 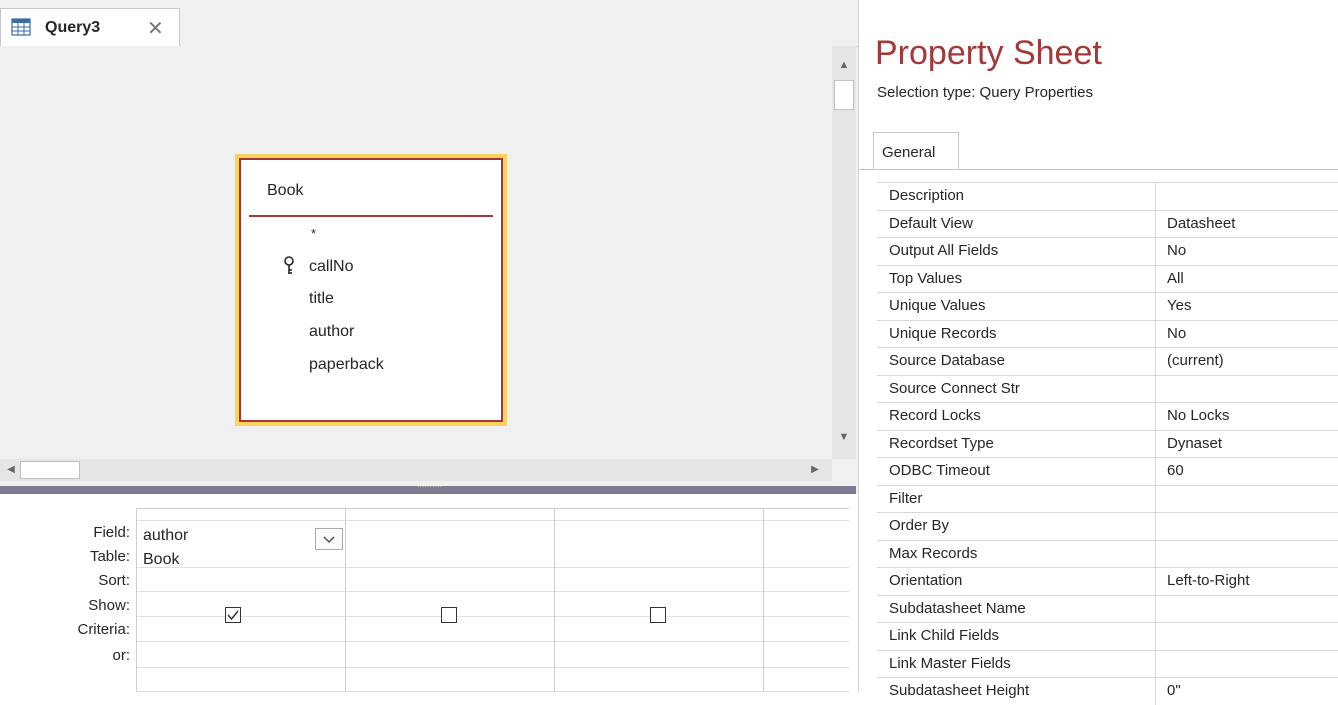 What do you see at coordinates (155, 28) in the screenshot?
I see `close-icon: ✕` at bounding box center [155, 28].